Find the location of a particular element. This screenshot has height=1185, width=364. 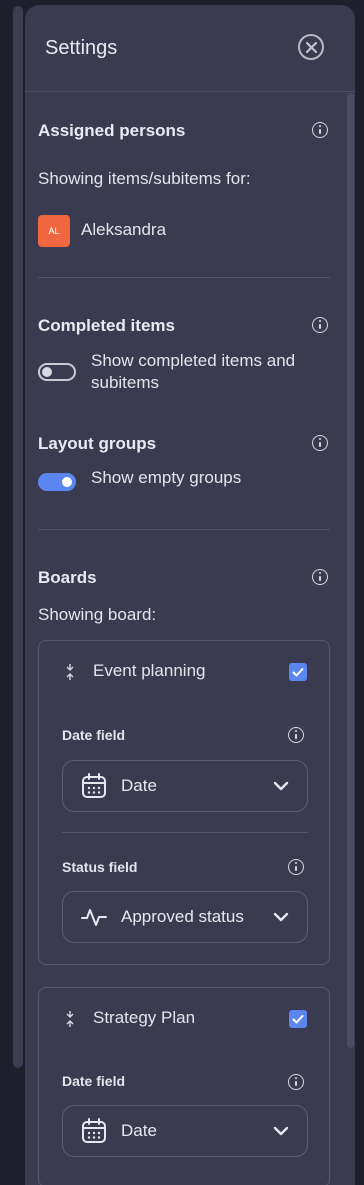

left-rail is located at coordinates (18, 537).